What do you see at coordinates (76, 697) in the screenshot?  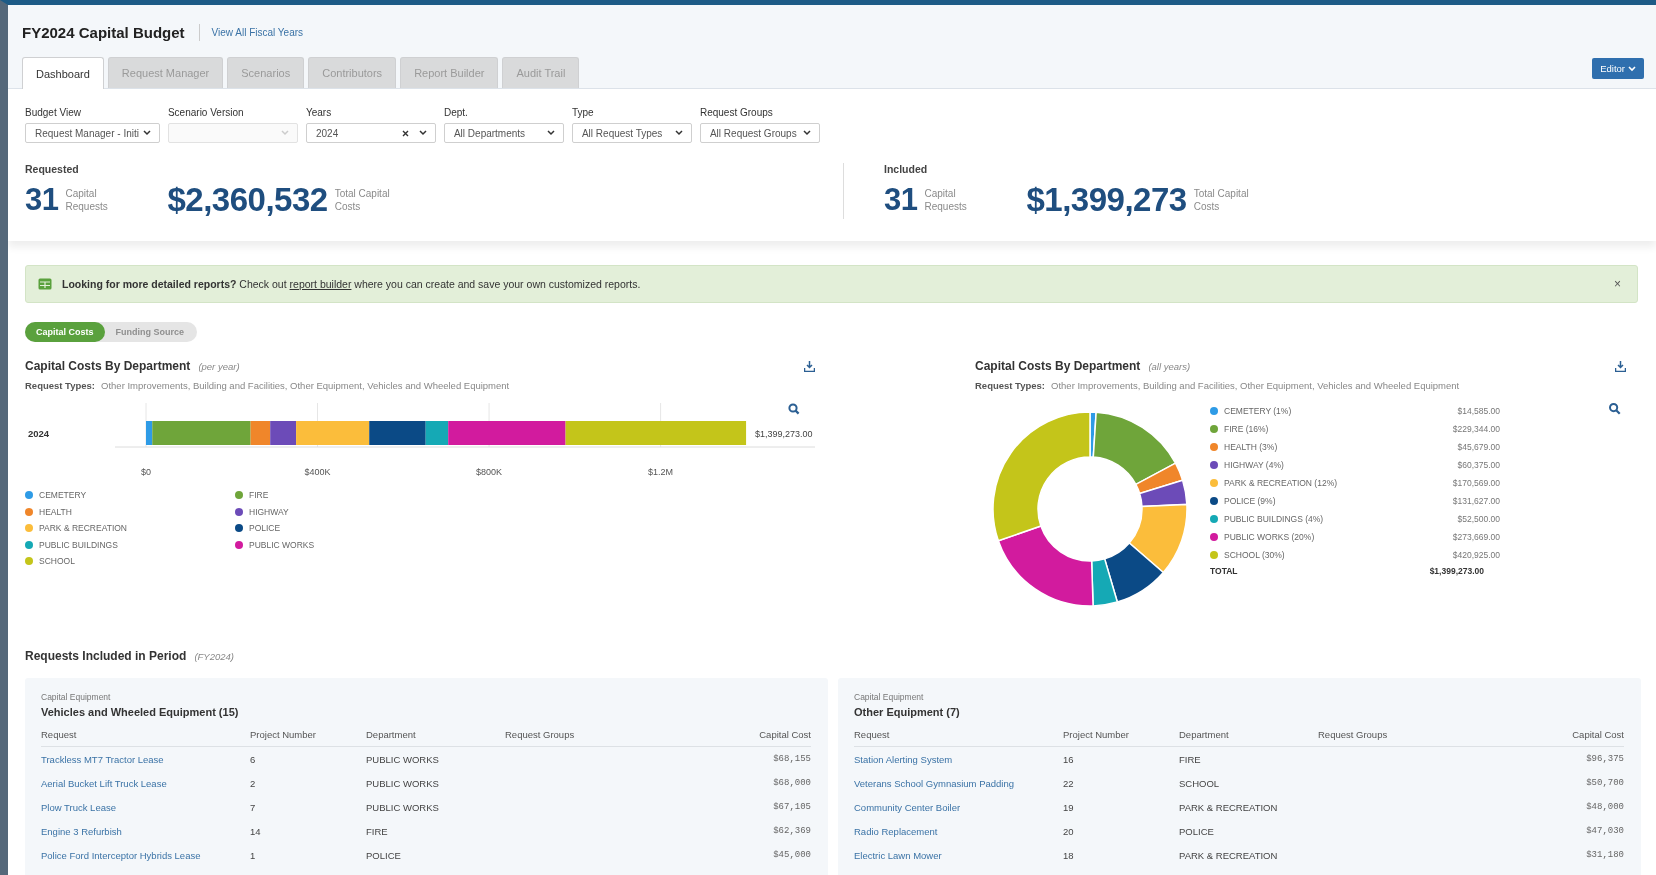 I see `table-category: Capital Equipment` at bounding box center [76, 697].